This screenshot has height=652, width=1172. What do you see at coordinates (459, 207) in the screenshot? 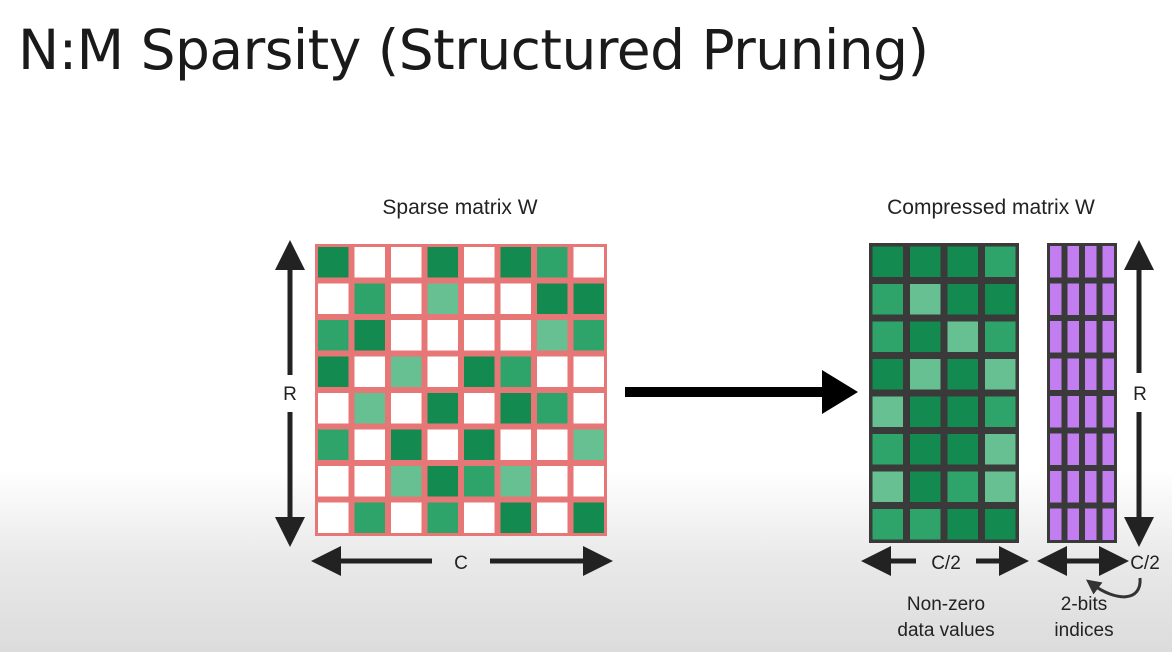
I see `sparse-matrix-label: Sparse matrix W` at bounding box center [459, 207].